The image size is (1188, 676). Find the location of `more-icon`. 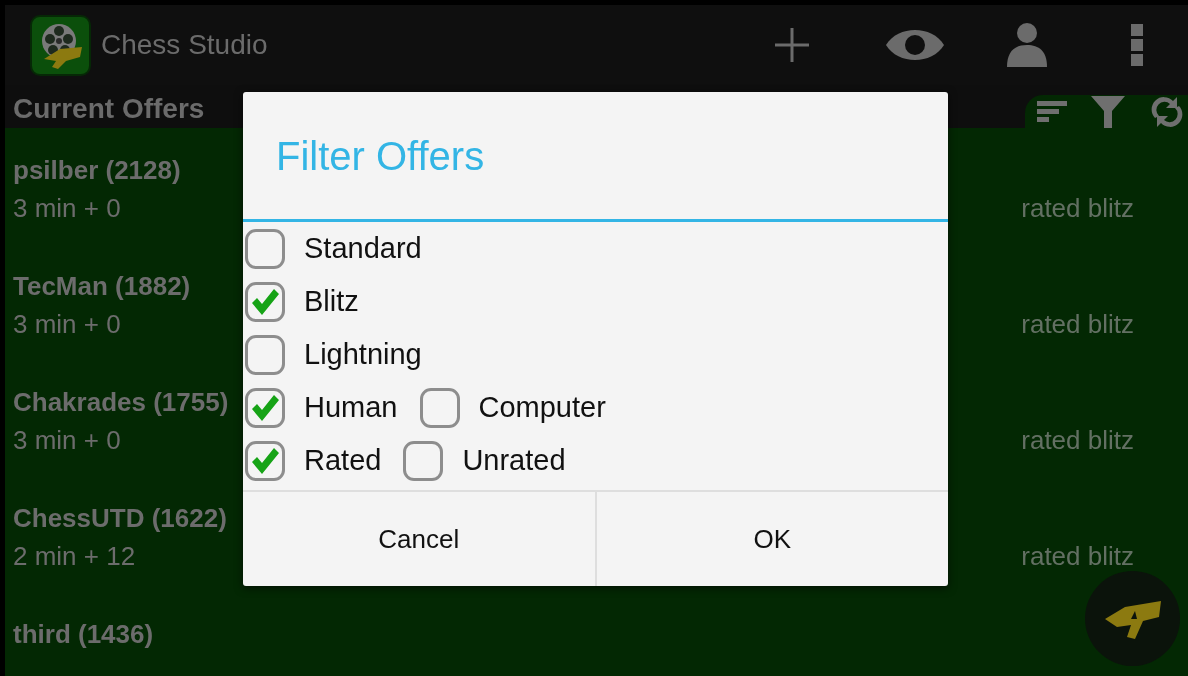

more-icon is located at coordinates (1137, 45).